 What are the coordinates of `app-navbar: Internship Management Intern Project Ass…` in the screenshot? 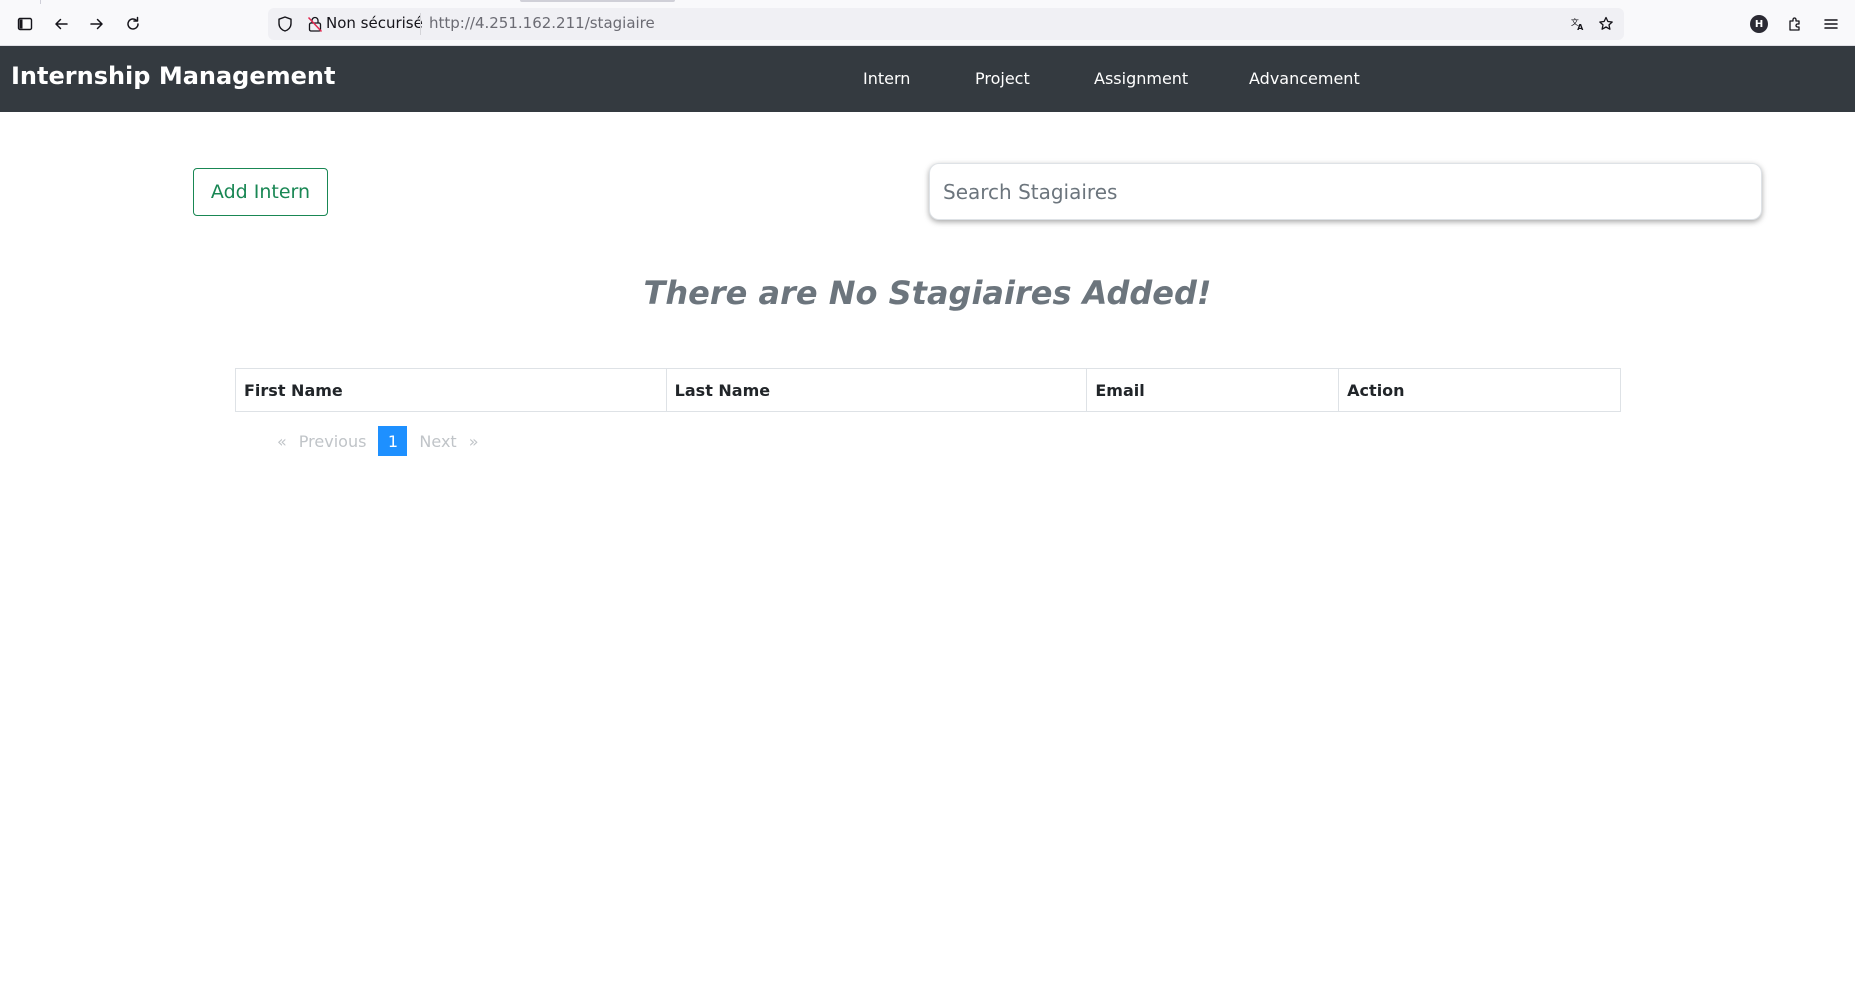 It's located at (927, 79).